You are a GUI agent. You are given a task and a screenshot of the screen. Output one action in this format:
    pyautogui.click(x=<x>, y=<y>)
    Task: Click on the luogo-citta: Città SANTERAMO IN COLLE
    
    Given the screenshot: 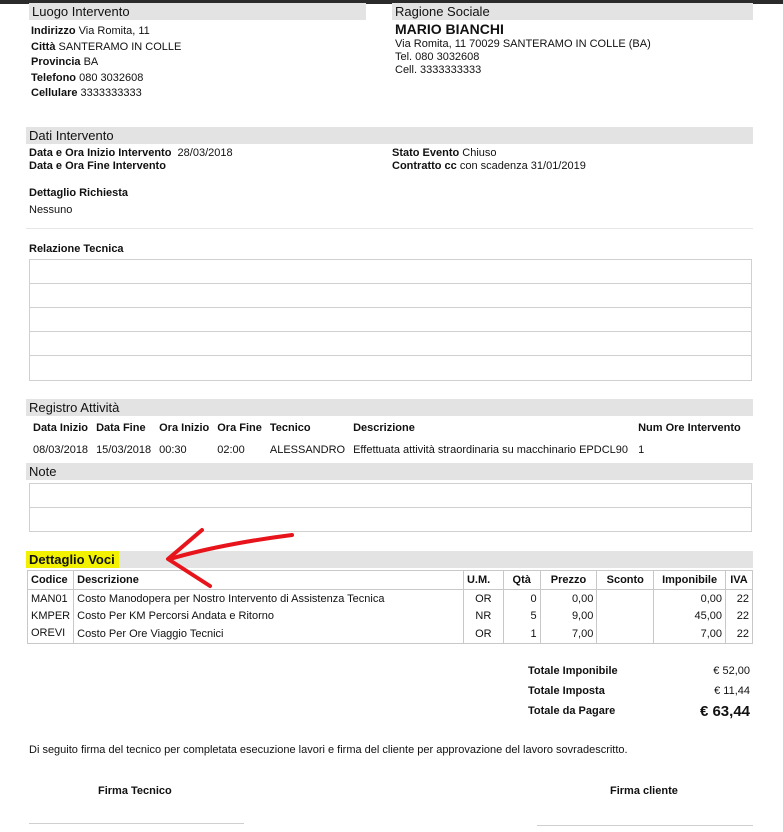 What is the action you would take?
    pyautogui.click(x=106, y=46)
    